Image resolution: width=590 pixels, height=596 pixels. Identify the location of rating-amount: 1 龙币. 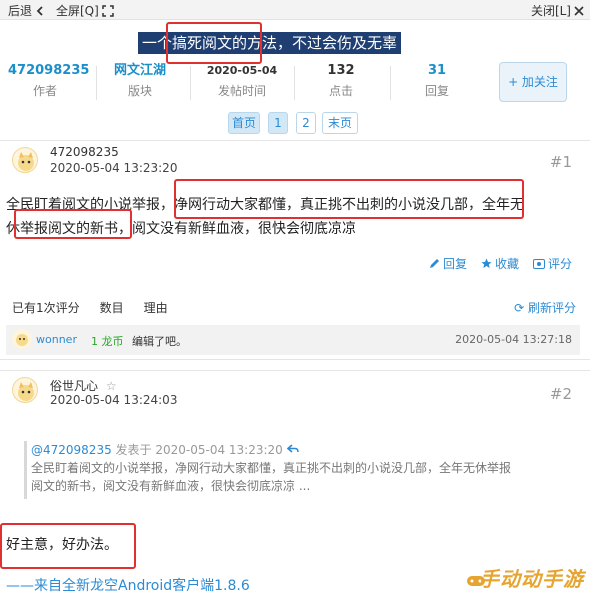
(107, 341).